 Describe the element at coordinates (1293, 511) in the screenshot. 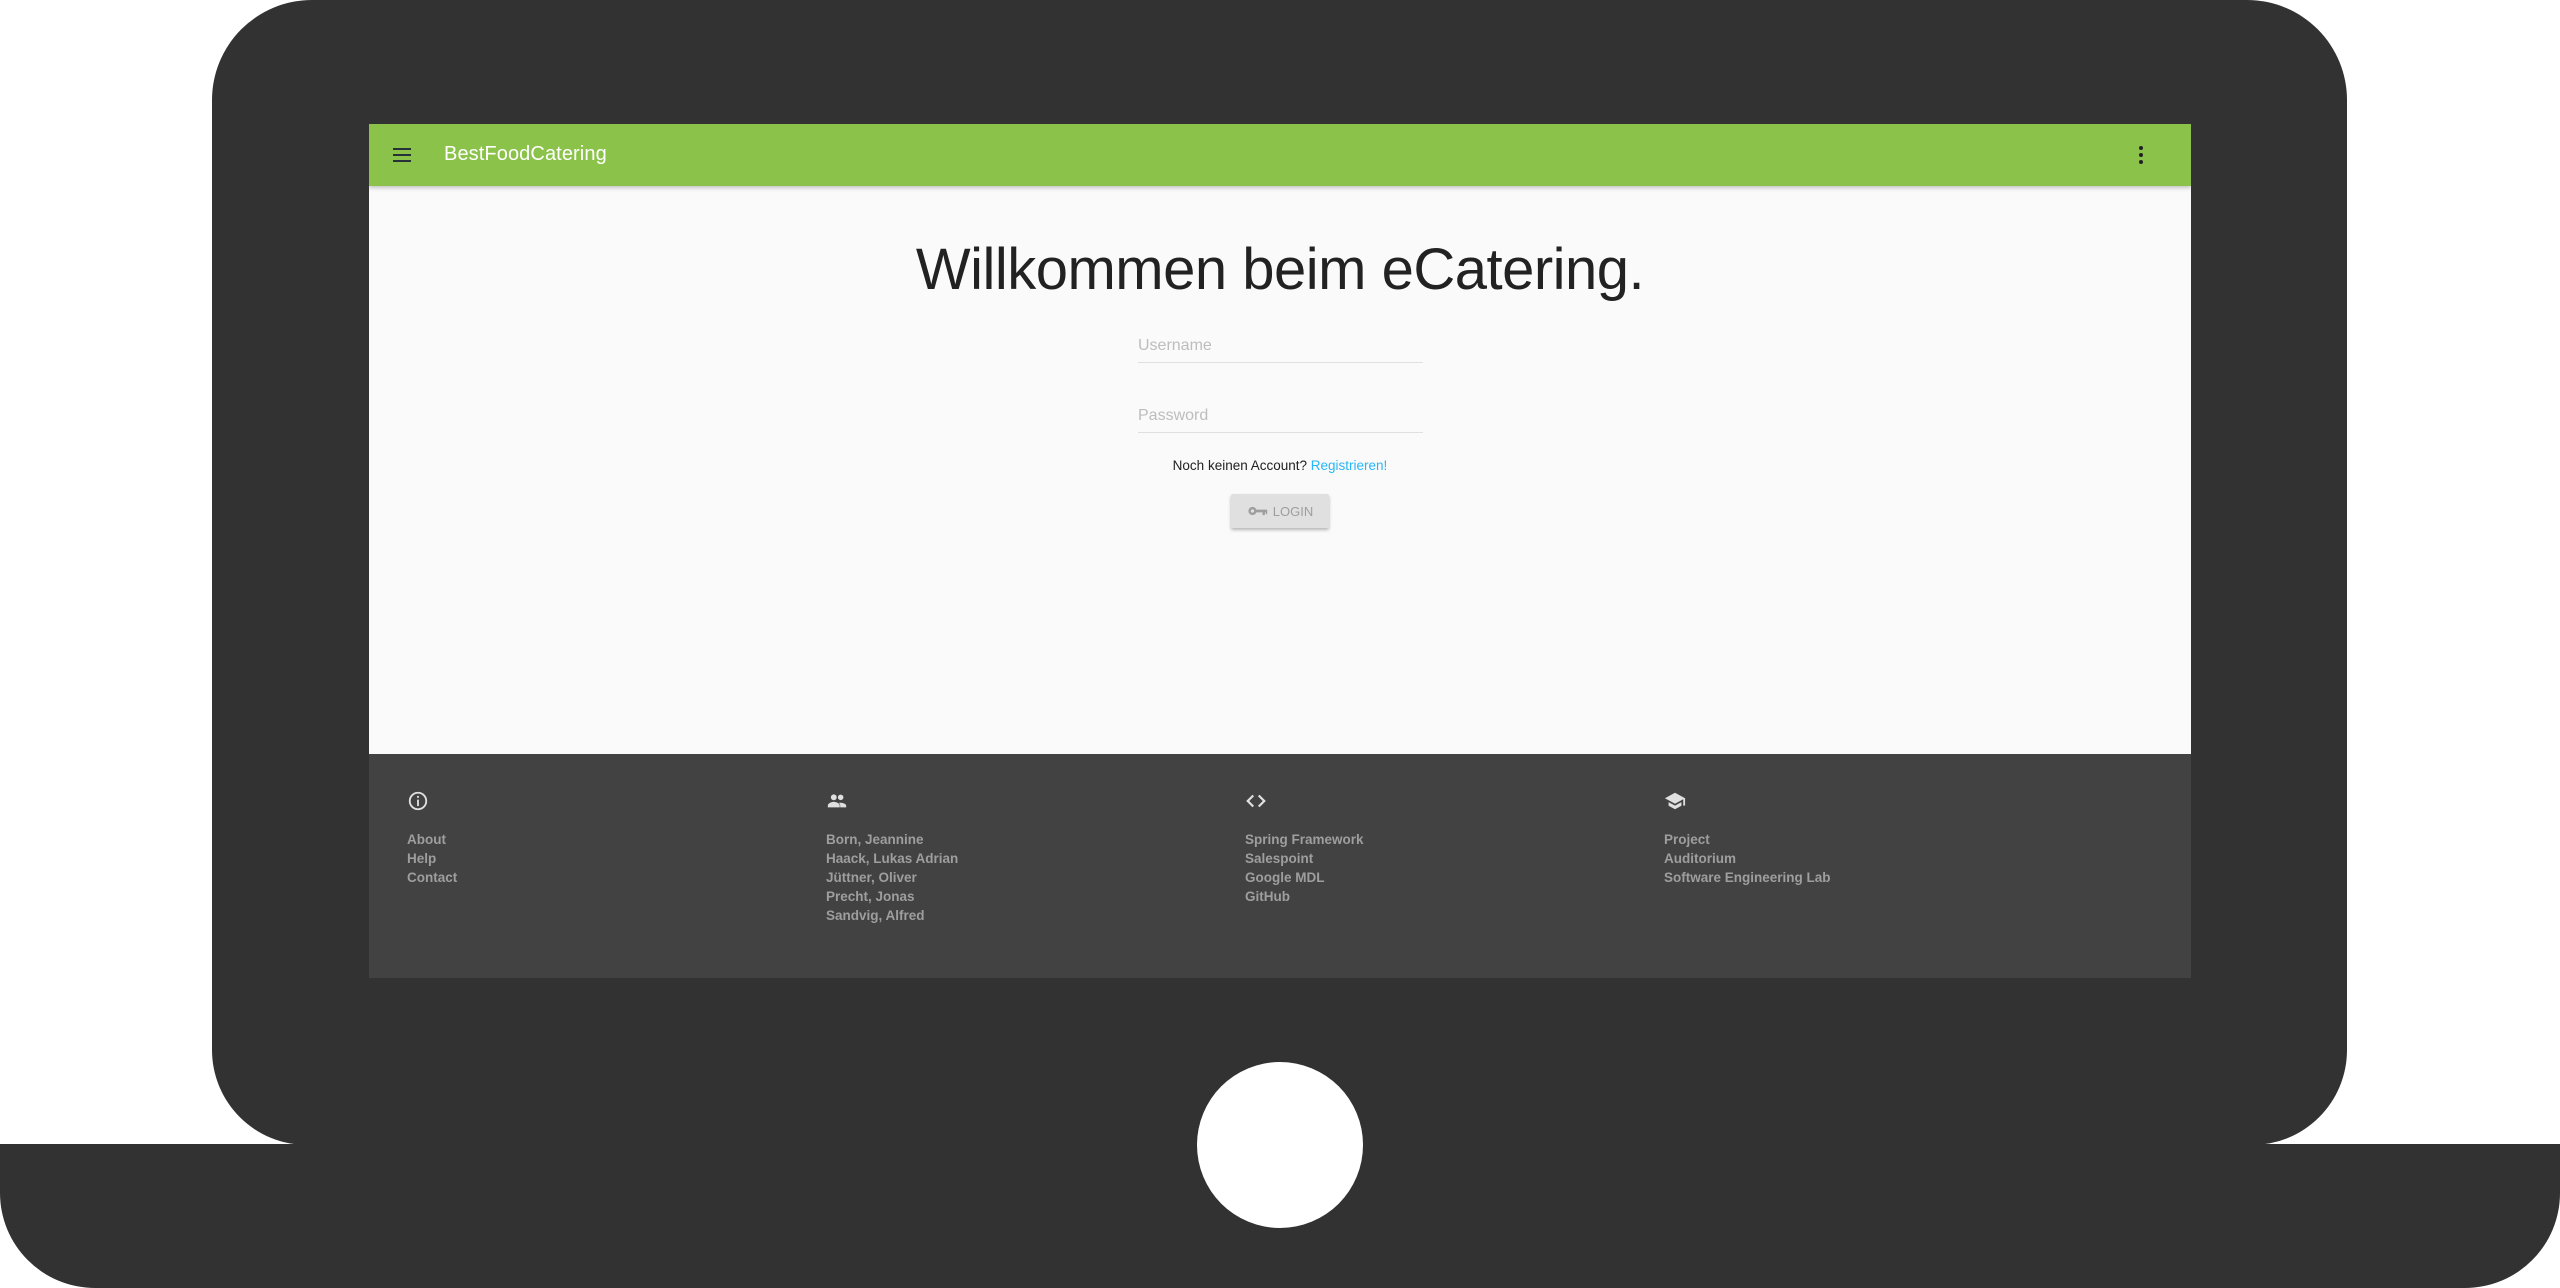

I see `login-label: LOGIN` at that location.